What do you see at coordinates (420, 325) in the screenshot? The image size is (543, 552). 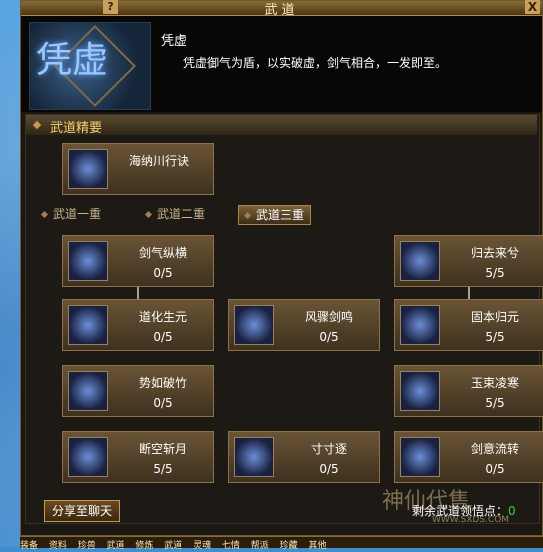 I see `aura-icon` at bounding box center [420, 325].